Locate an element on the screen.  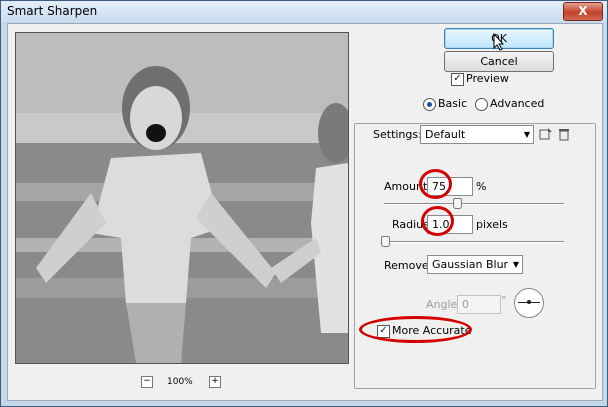
trash-icon is located at coordinates (564, 134).